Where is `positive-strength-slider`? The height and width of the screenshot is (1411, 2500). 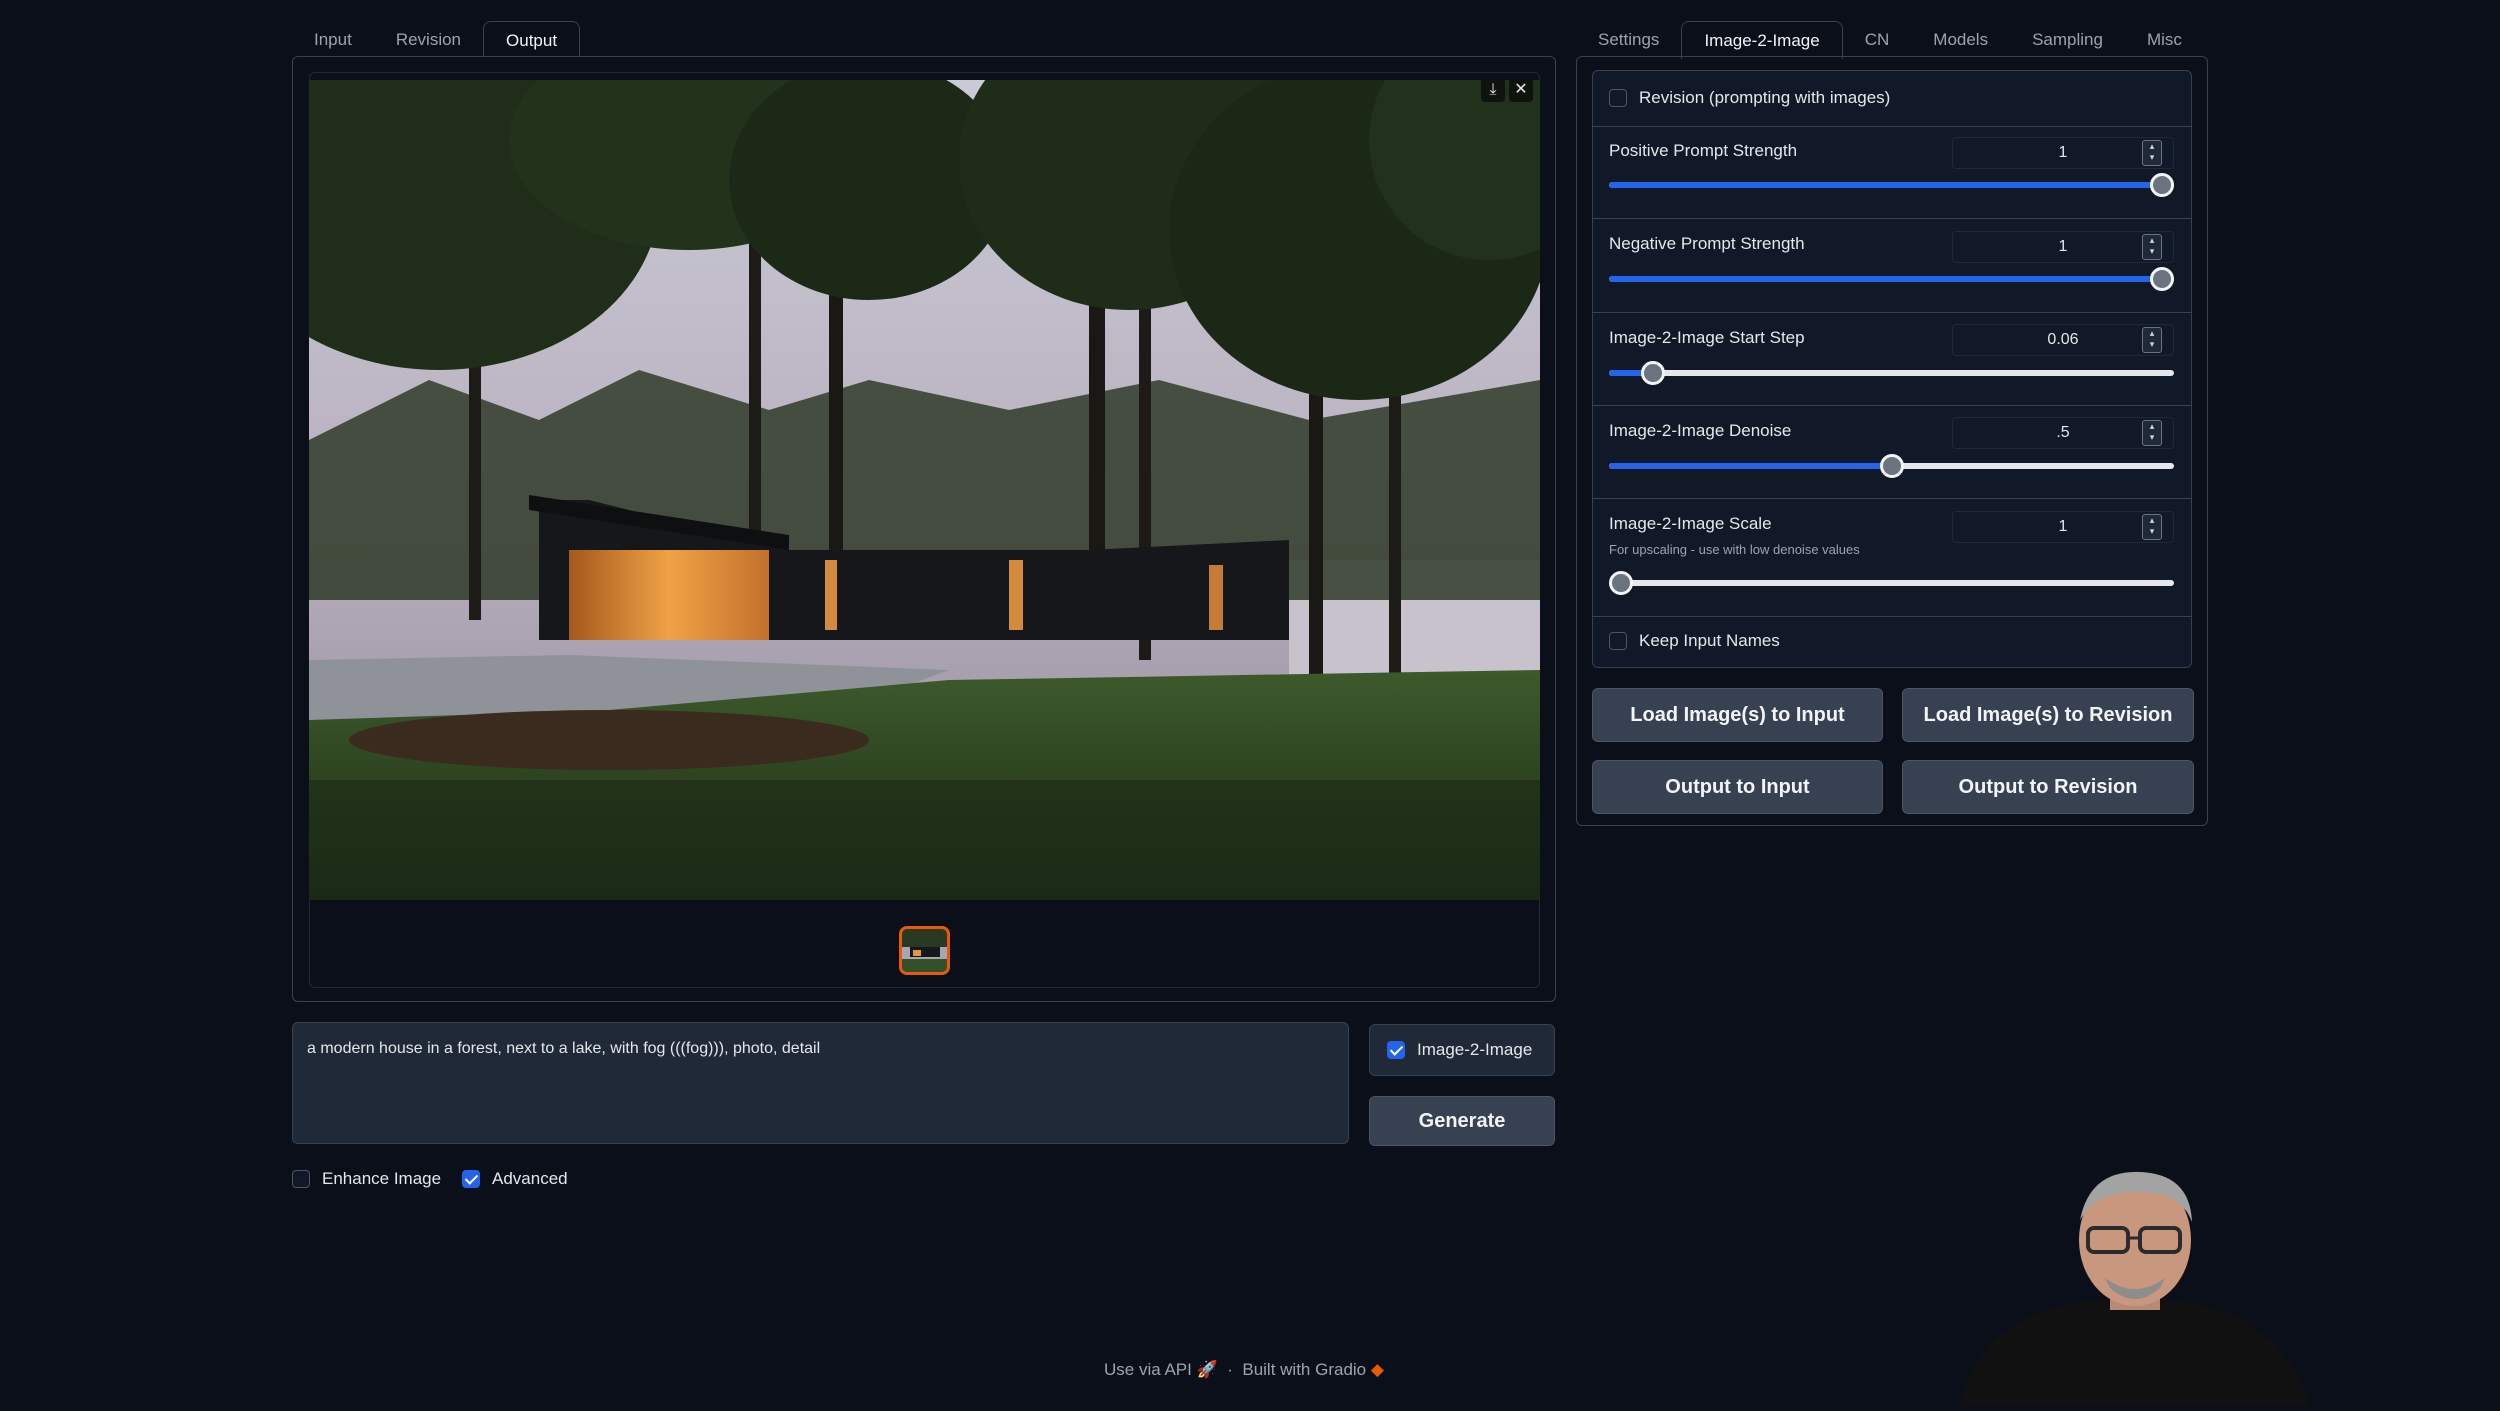
positive-strength-slider is located at coordinates (1891, 185).